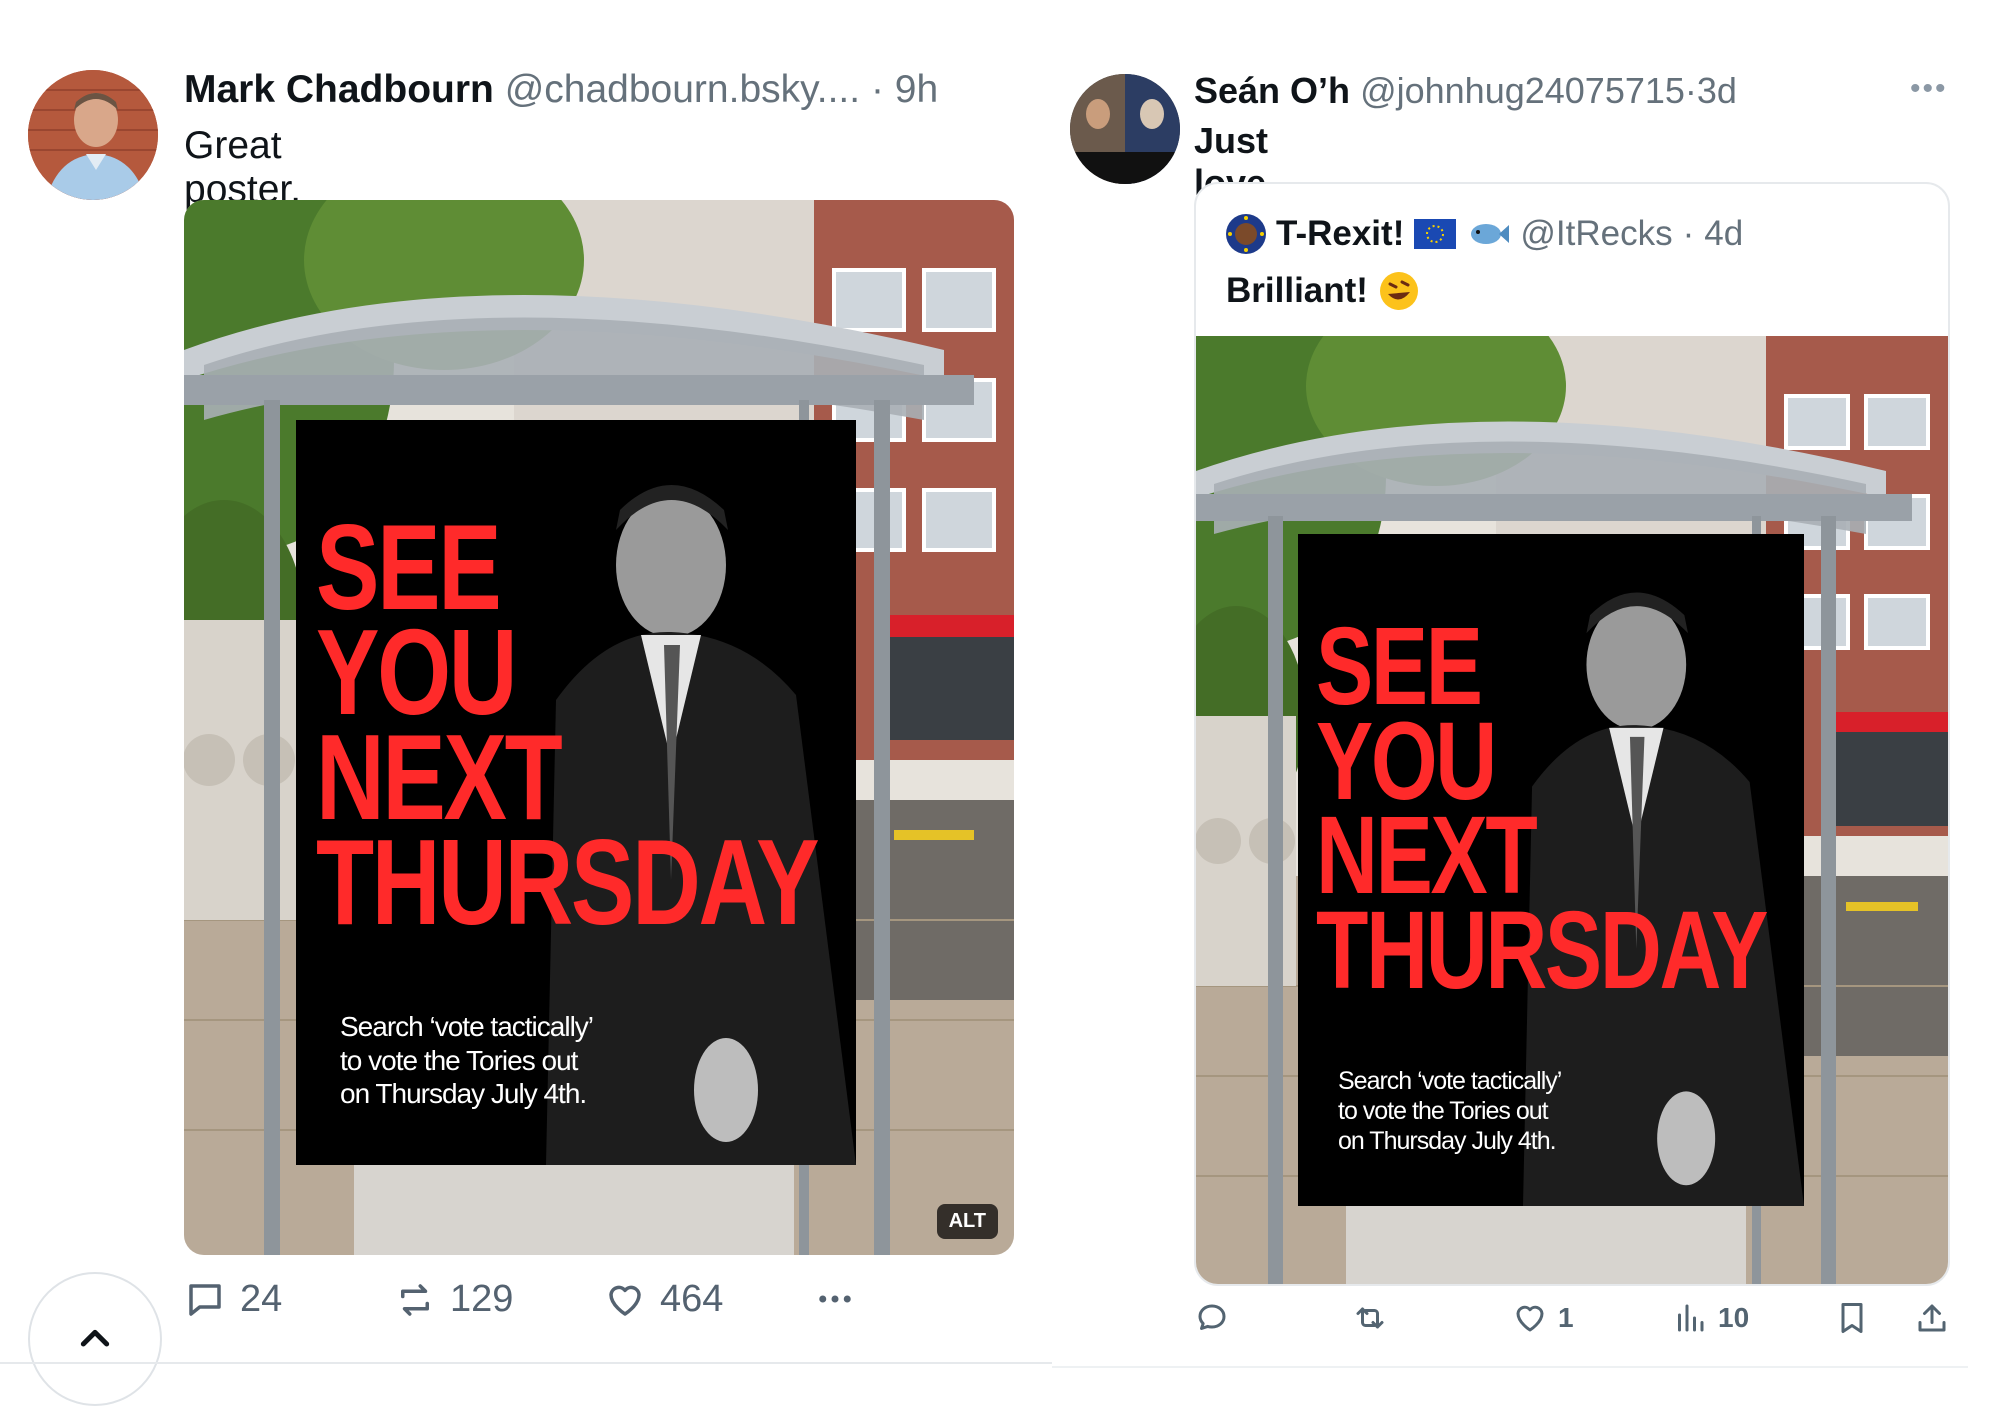 This screenshot has width=2000, height=1410. Describe the element at coordinates (243, 167) in the screenshot. I see `post-text: Great poster.` at that location.